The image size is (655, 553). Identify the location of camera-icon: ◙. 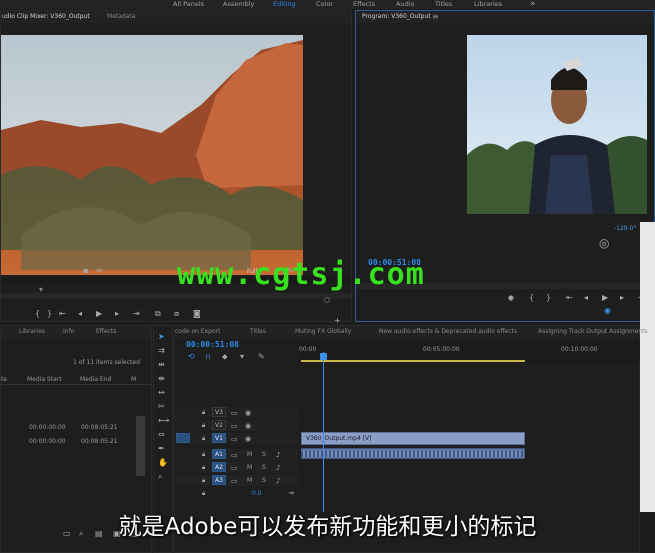
(197, 314).